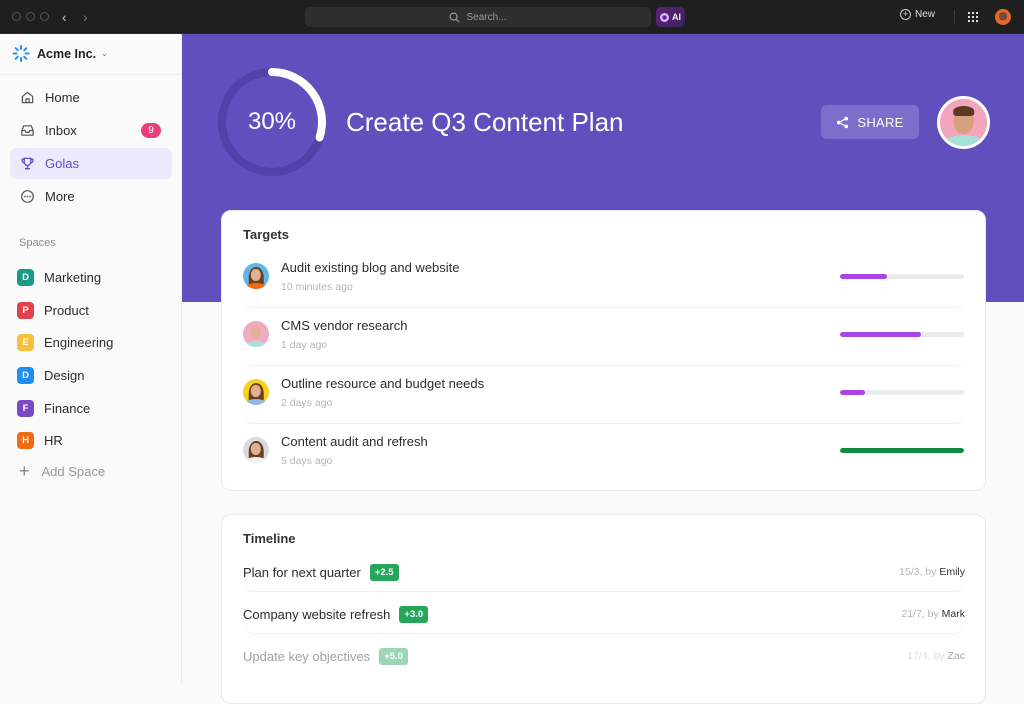 This screenshot has width=1024, height=704. I want to click on trophy-icon, so click(27, 163).